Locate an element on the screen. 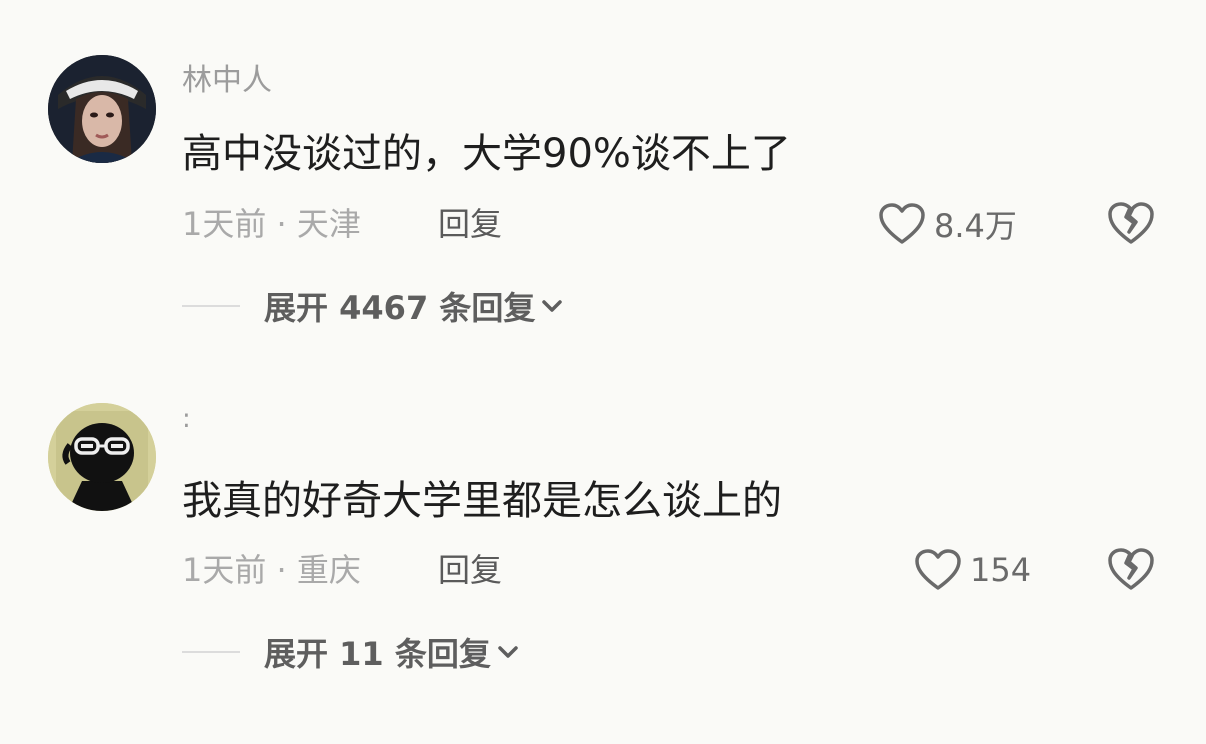  comment-text: 高中没谈过的，大学90%谈不上了 is located at coordinates (486, 154).